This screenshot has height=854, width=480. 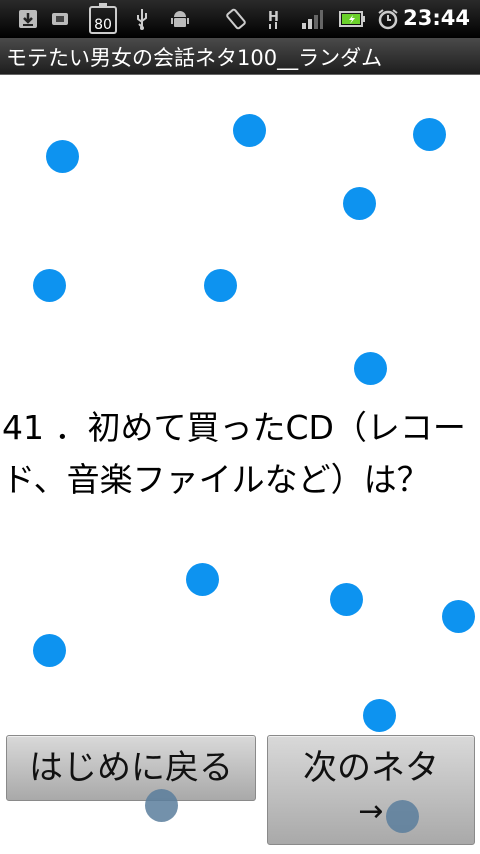 I want to click on battery-small-icon: 80, so click(x=103, y=18).